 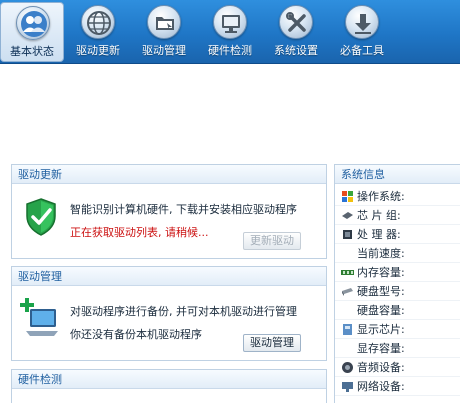 I want to click on network-icon, so click(x=347, y=386).